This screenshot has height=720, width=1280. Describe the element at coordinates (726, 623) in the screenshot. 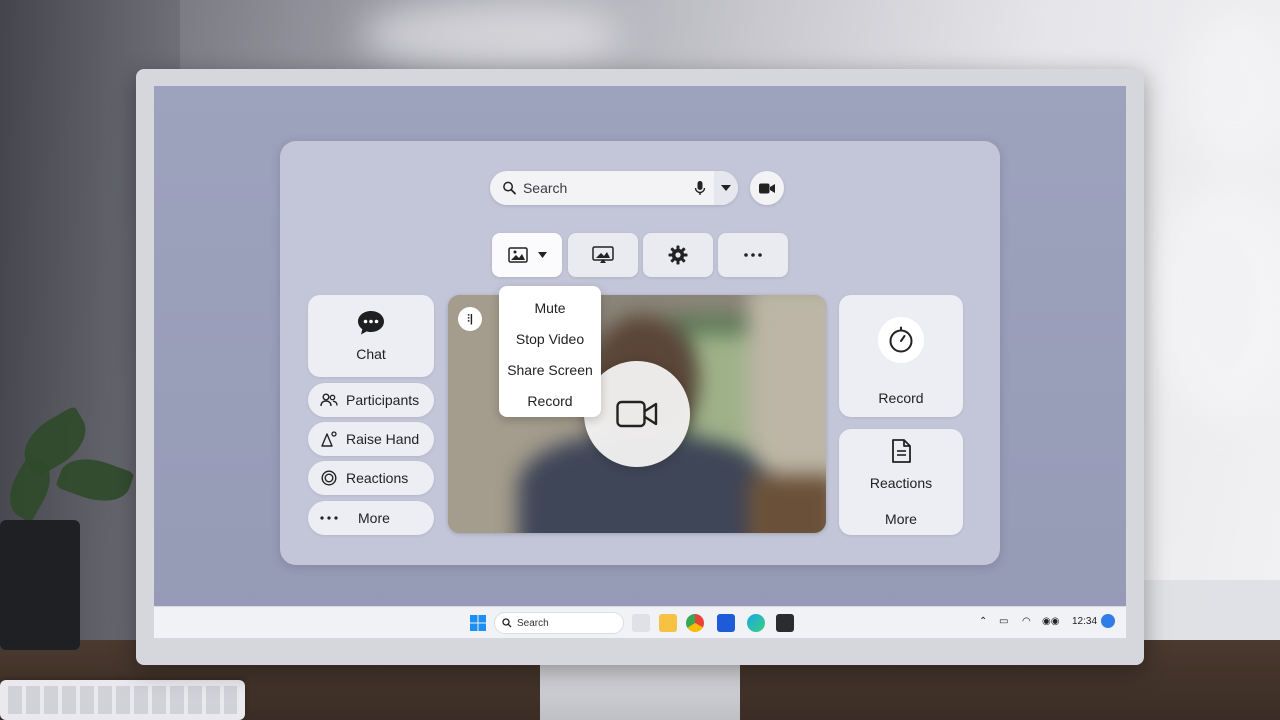

I see `app-m-icon` at that location.